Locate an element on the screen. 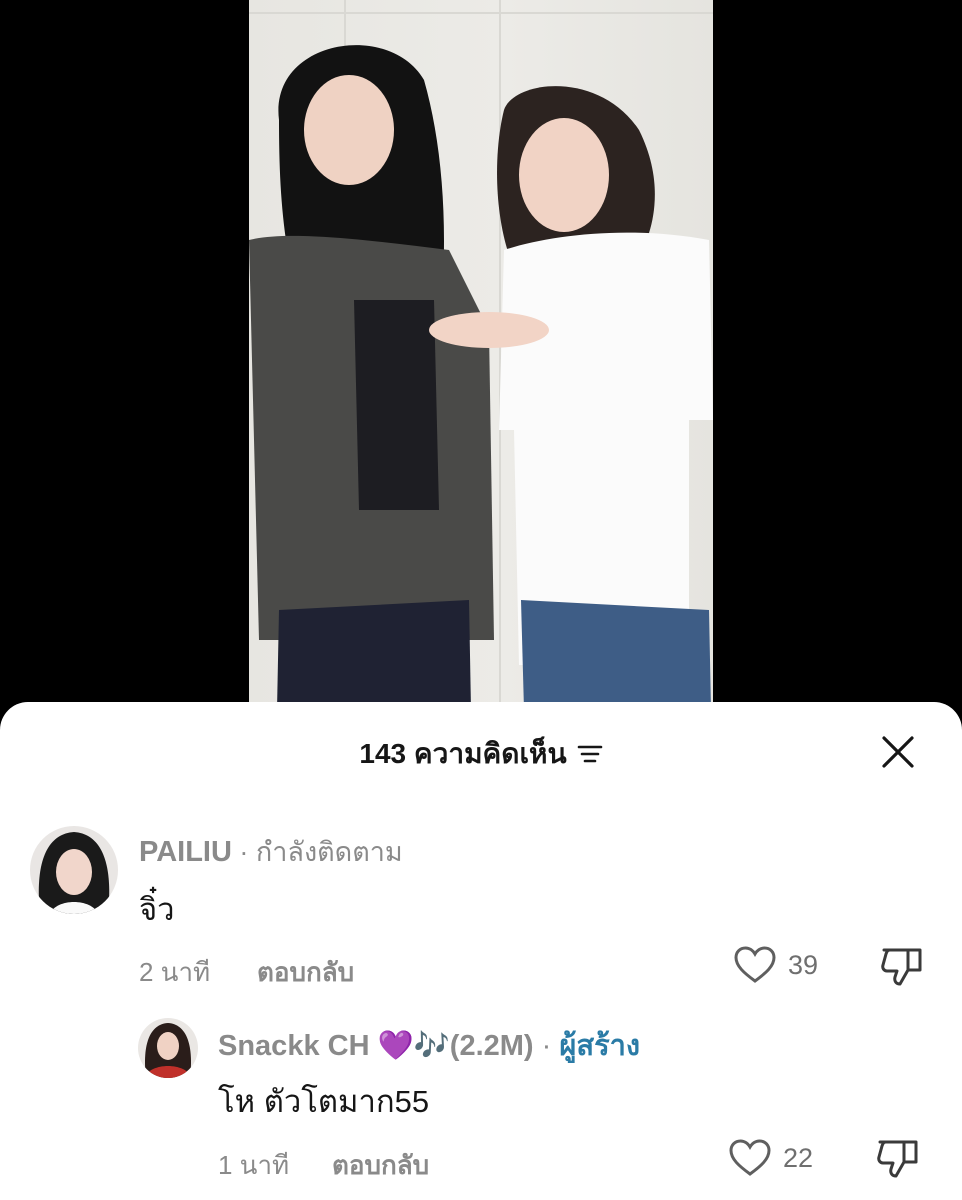  like-count: 22 is located at coordinates (798, 1157).